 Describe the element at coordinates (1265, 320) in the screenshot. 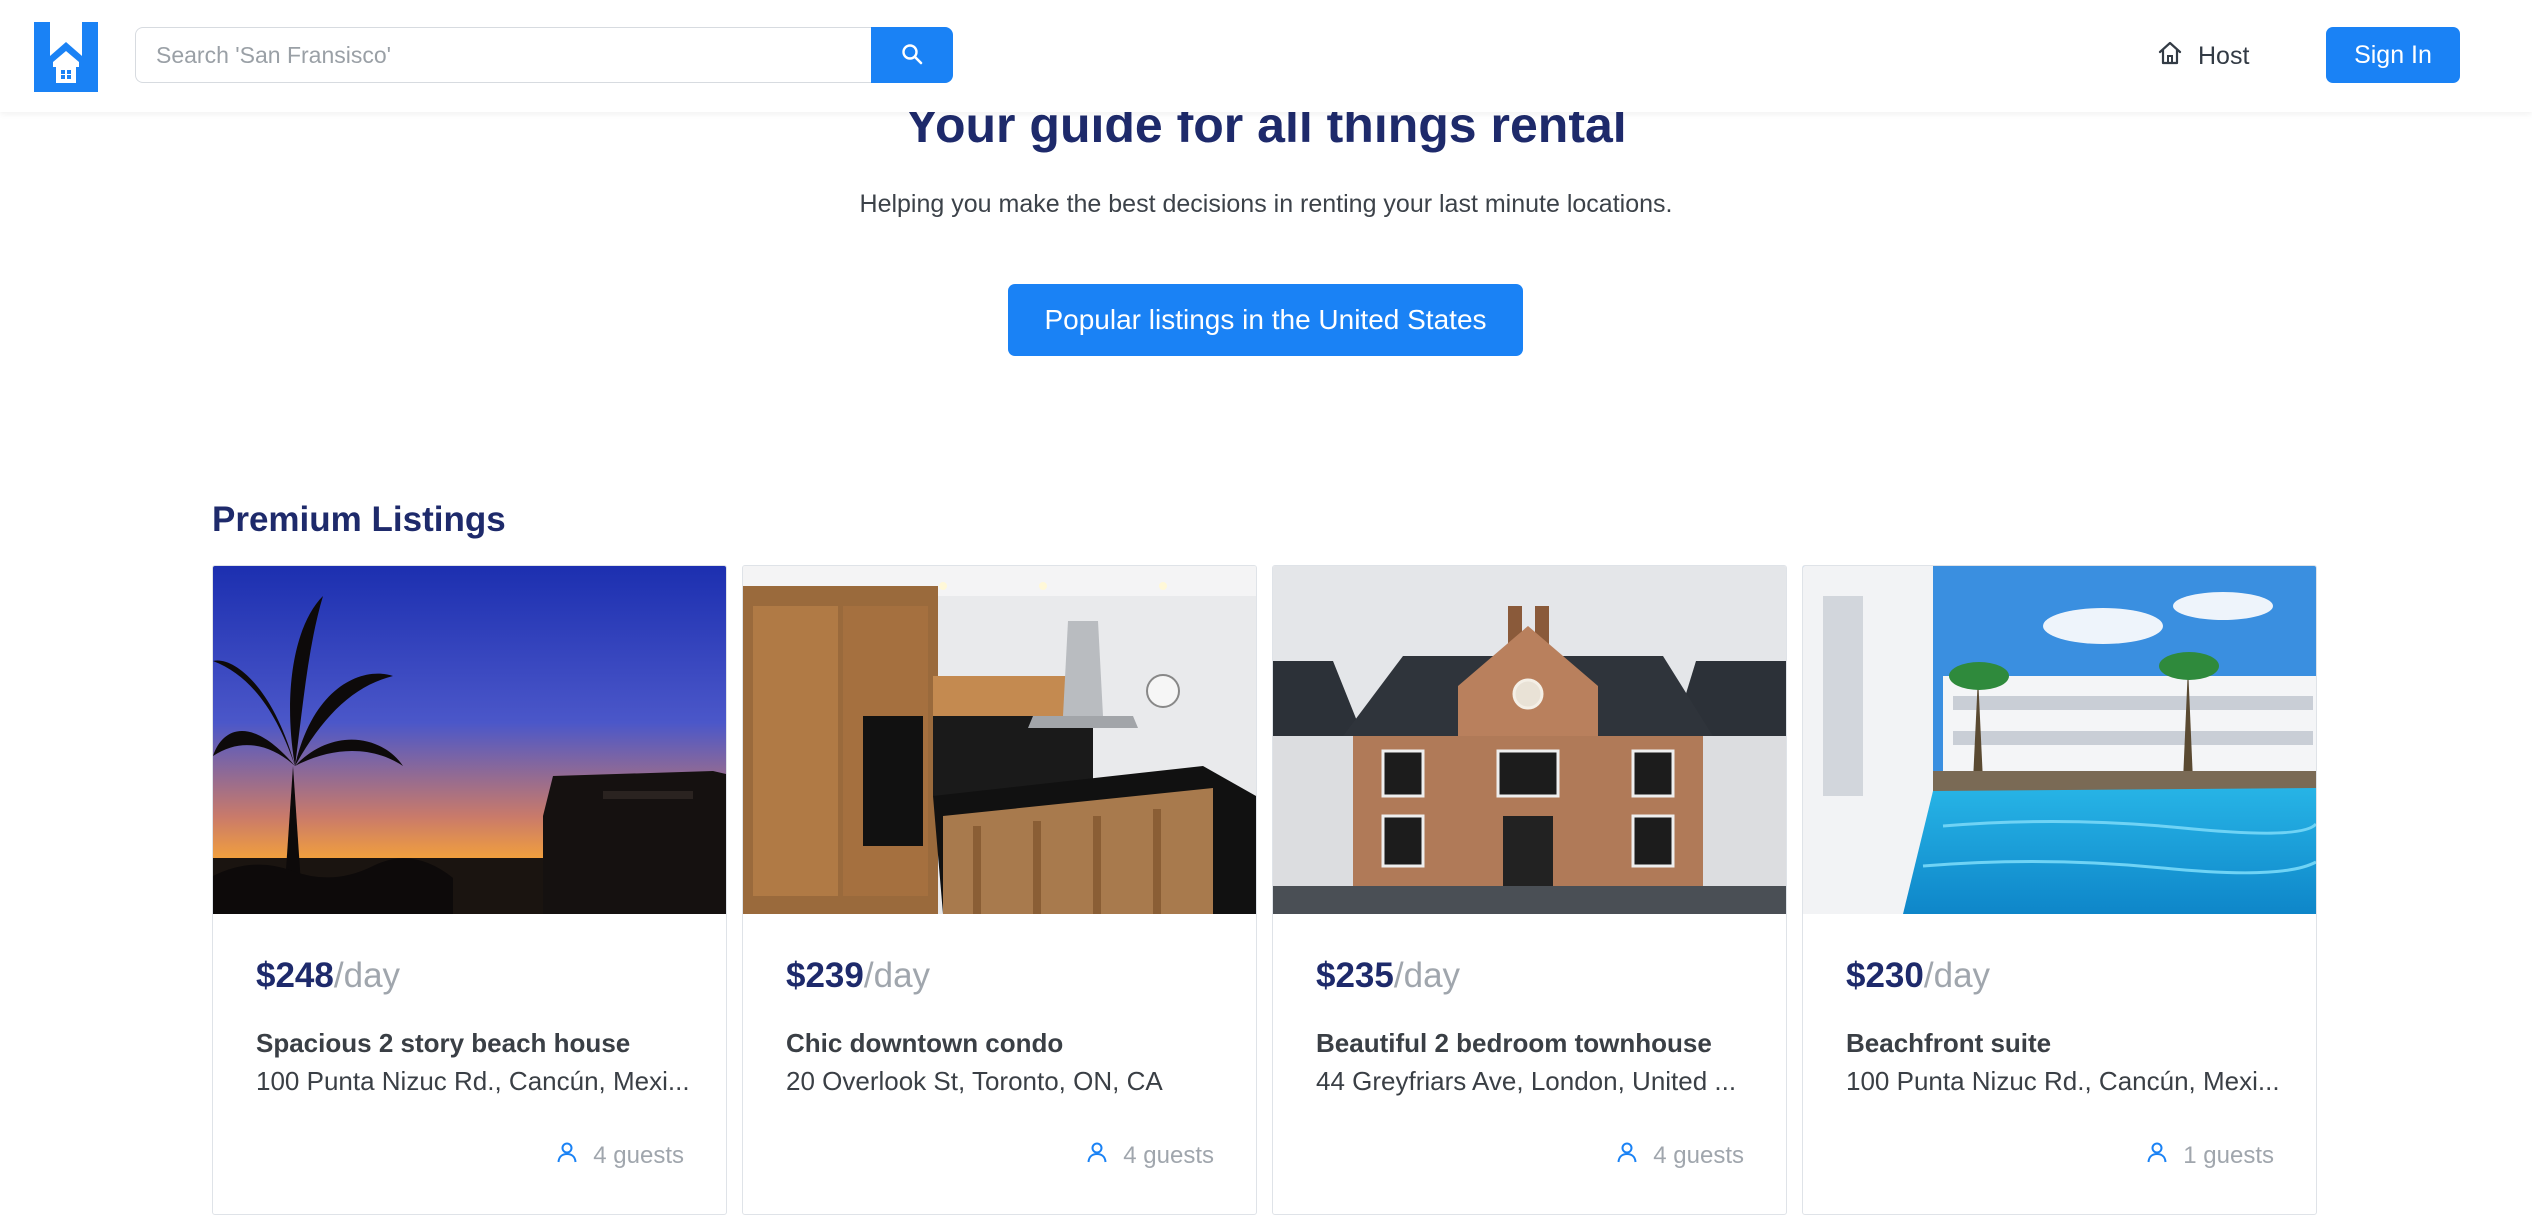

I see `popular-listings-button: Popular listings in the United States` at that location.